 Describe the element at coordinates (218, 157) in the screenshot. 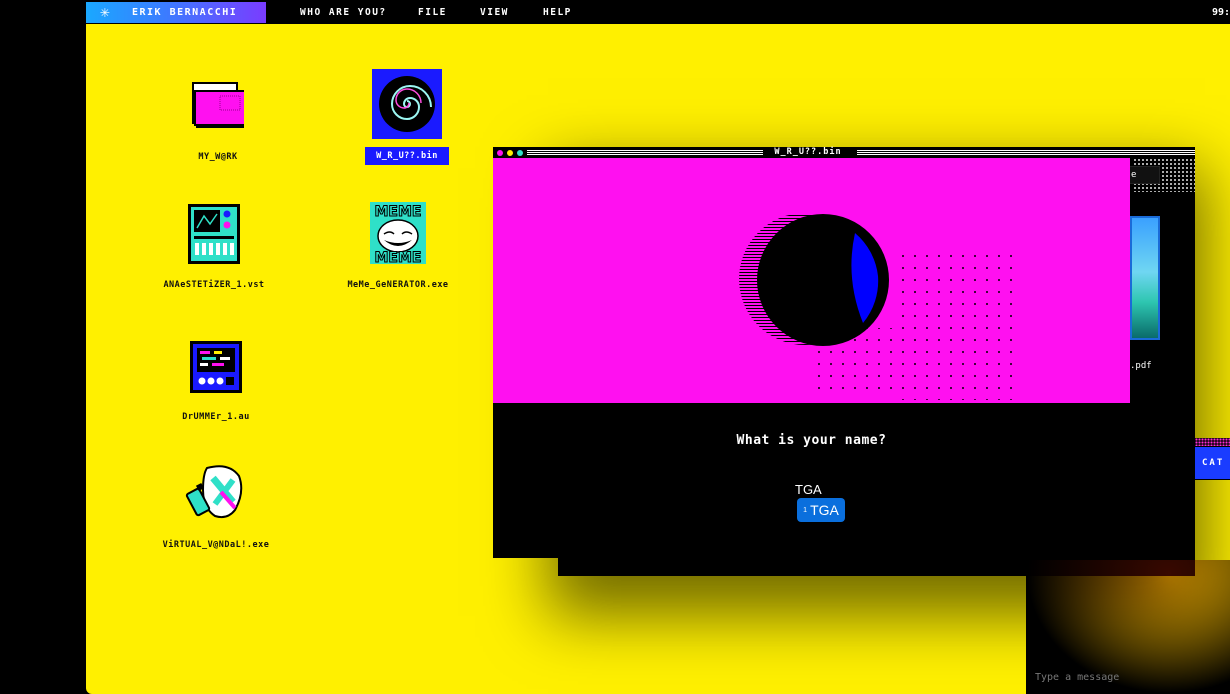

I see `desktop-icon-label: MY_W@RK` at that location.